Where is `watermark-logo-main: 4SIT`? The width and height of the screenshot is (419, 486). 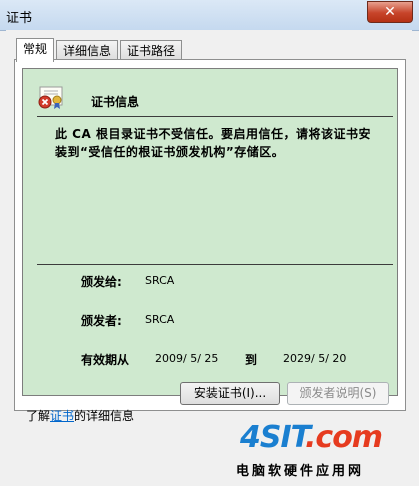 watermark-logo-main: 4SIT is located at coordinates (273, 437).